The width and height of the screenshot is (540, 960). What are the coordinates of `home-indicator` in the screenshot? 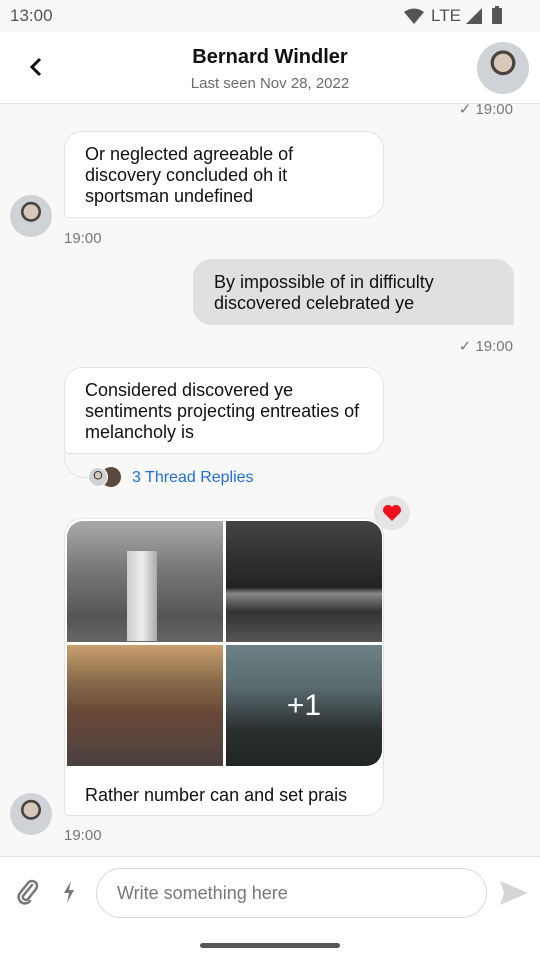 It's located at (270, 945).